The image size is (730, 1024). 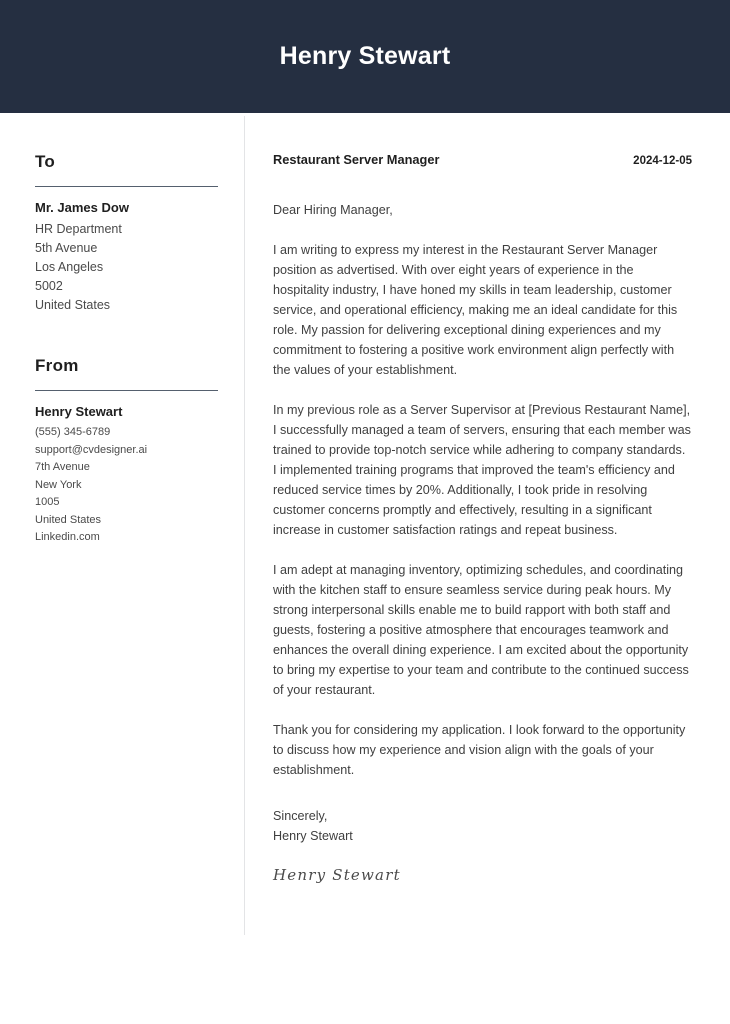 I want to click on salutation: Dear Hiring Manager,, so click(x=333, y=210).